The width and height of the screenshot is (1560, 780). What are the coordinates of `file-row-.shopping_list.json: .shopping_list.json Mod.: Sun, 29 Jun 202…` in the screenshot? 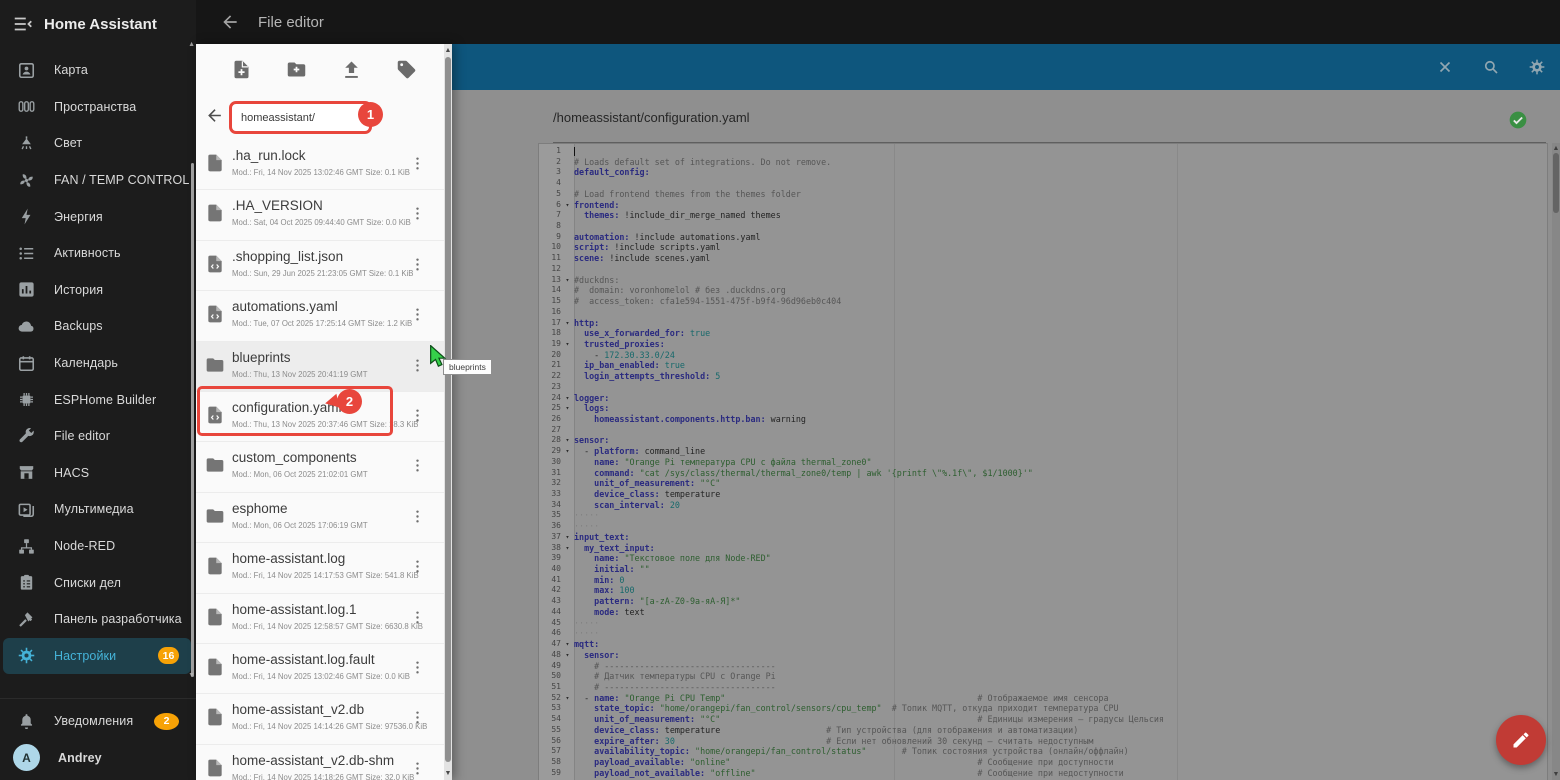 It's located at (320, 266).